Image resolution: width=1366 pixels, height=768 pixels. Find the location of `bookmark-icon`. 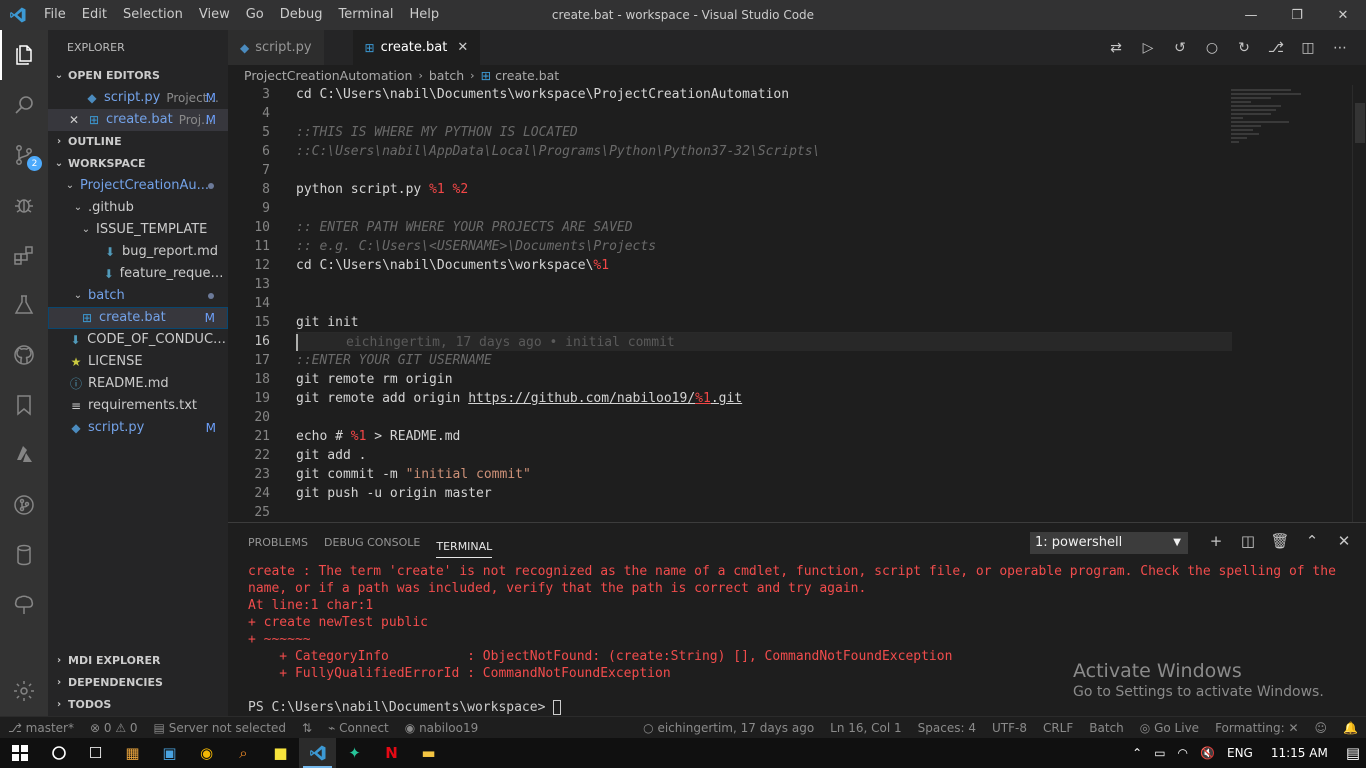

bookmark-icon is located at coordinates (24, 405).